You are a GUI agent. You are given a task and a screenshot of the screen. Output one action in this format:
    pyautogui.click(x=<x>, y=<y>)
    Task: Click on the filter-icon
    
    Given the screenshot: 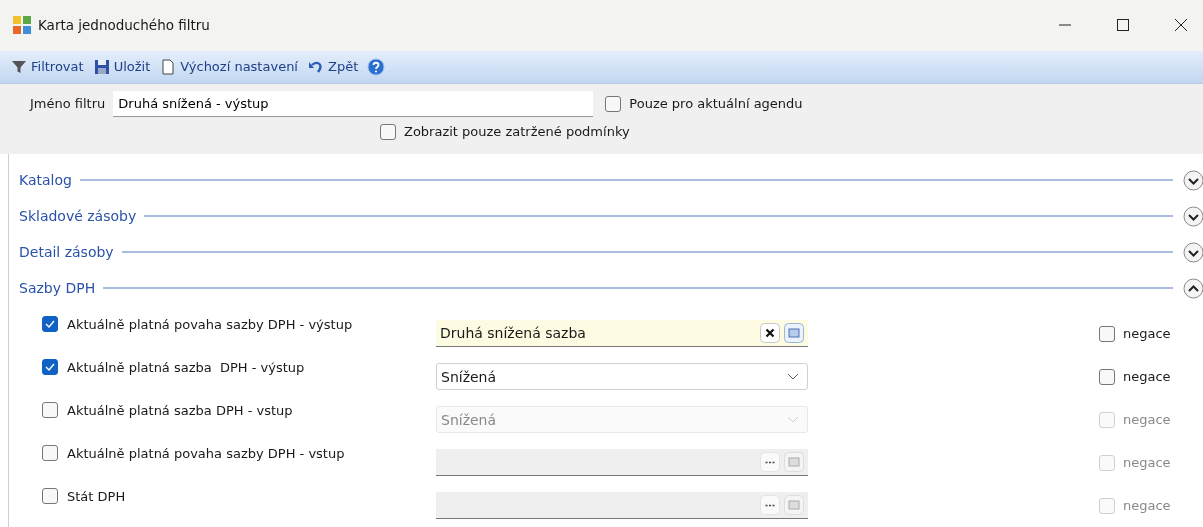 What is the action you would take?
    pyautogui.click(x=19, y=66)
    